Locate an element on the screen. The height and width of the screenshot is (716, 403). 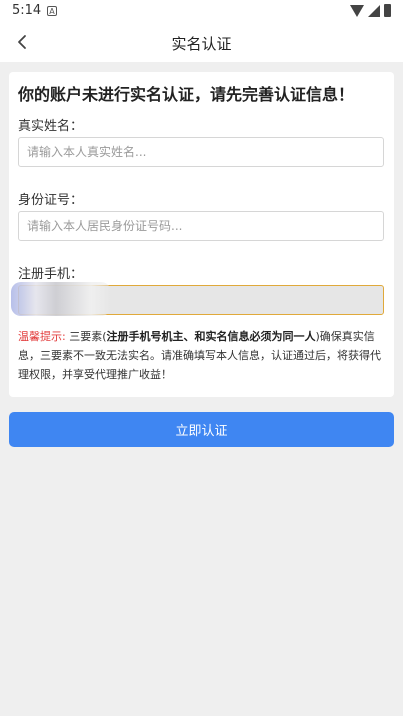
form-heading: 你的账户未进行实名认证，请先完善认证信息！ is located at coordinates (186, 94).